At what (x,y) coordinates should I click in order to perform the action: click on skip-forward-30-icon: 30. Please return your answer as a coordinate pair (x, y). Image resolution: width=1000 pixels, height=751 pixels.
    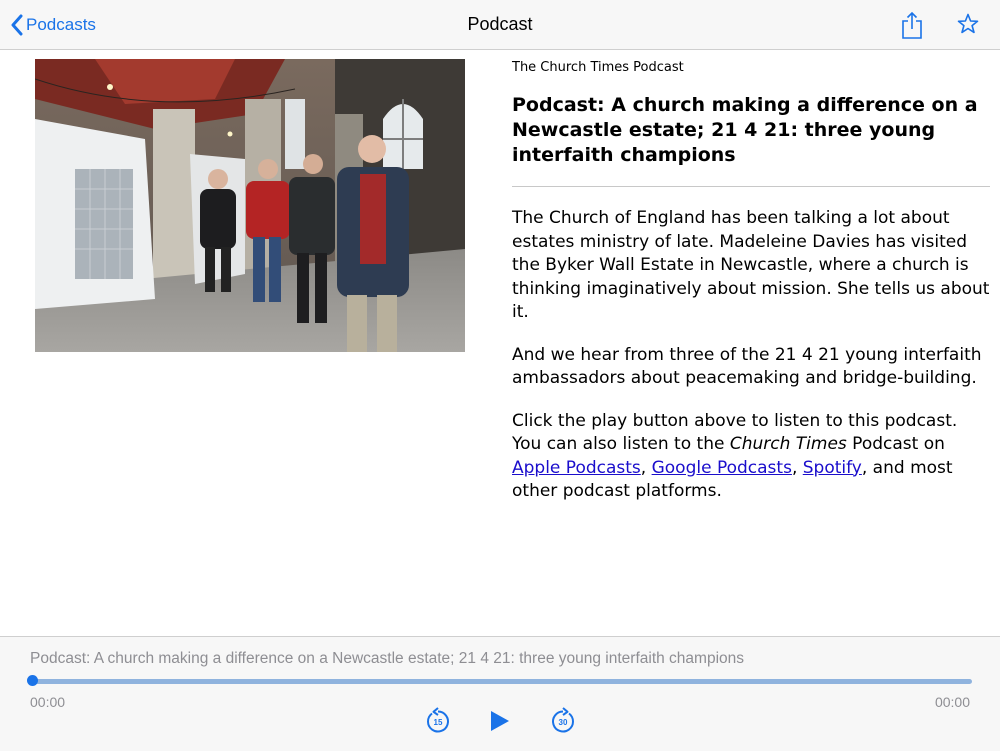
    Looking at the image, I should click on (563, 720).